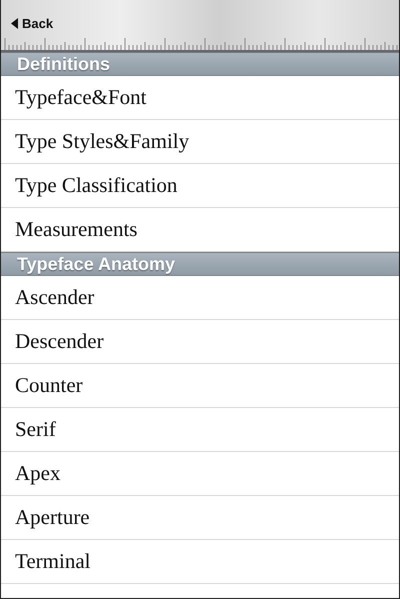 This screenshot has width=400, height=599. I want to click on list-item: Type Styles&Family, so click(200, 142).